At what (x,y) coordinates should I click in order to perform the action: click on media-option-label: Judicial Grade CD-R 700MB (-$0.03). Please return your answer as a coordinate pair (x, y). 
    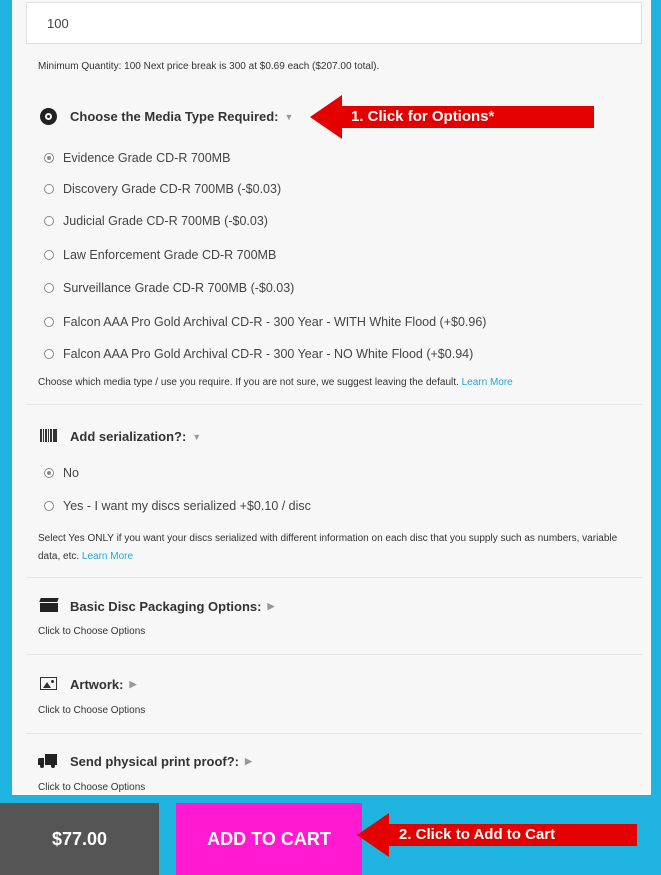
    Looking at the image, I should click on (165, 221).